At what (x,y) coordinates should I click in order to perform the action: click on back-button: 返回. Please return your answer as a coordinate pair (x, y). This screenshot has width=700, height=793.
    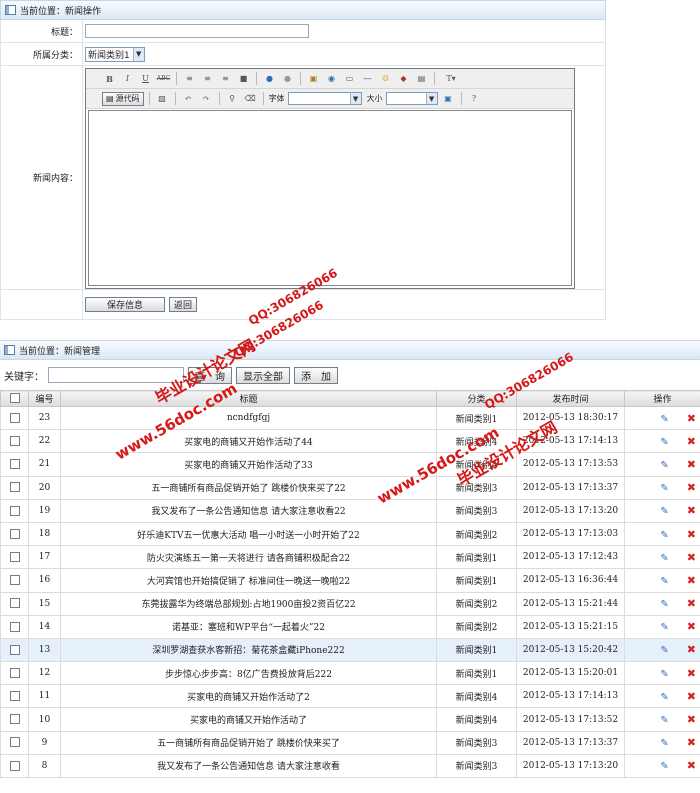
    Looking at the image, I should click on (183, 304).